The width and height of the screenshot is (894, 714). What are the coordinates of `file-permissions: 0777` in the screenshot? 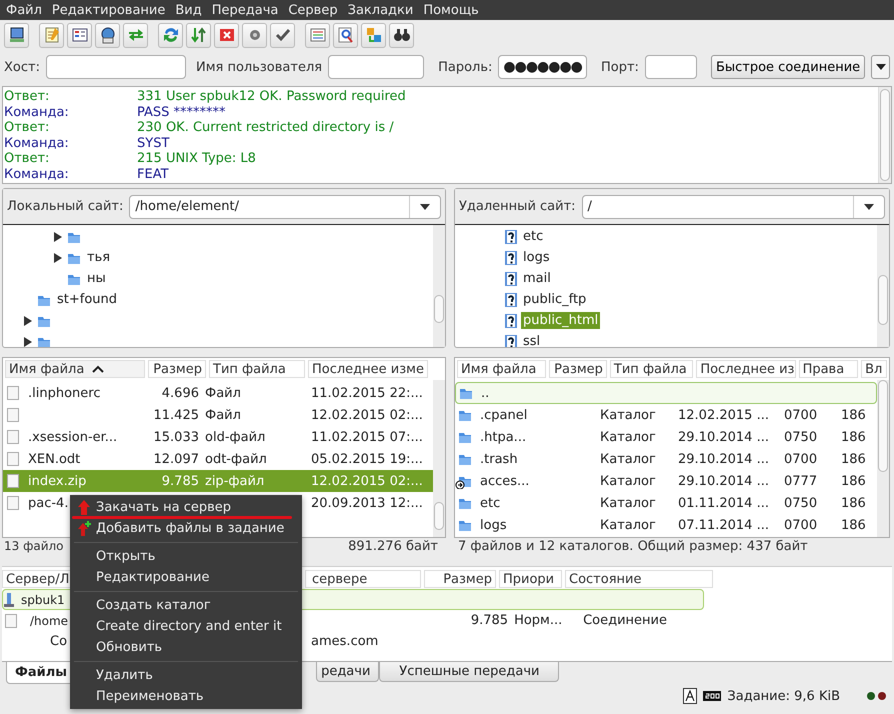 It's located at (801, 481).